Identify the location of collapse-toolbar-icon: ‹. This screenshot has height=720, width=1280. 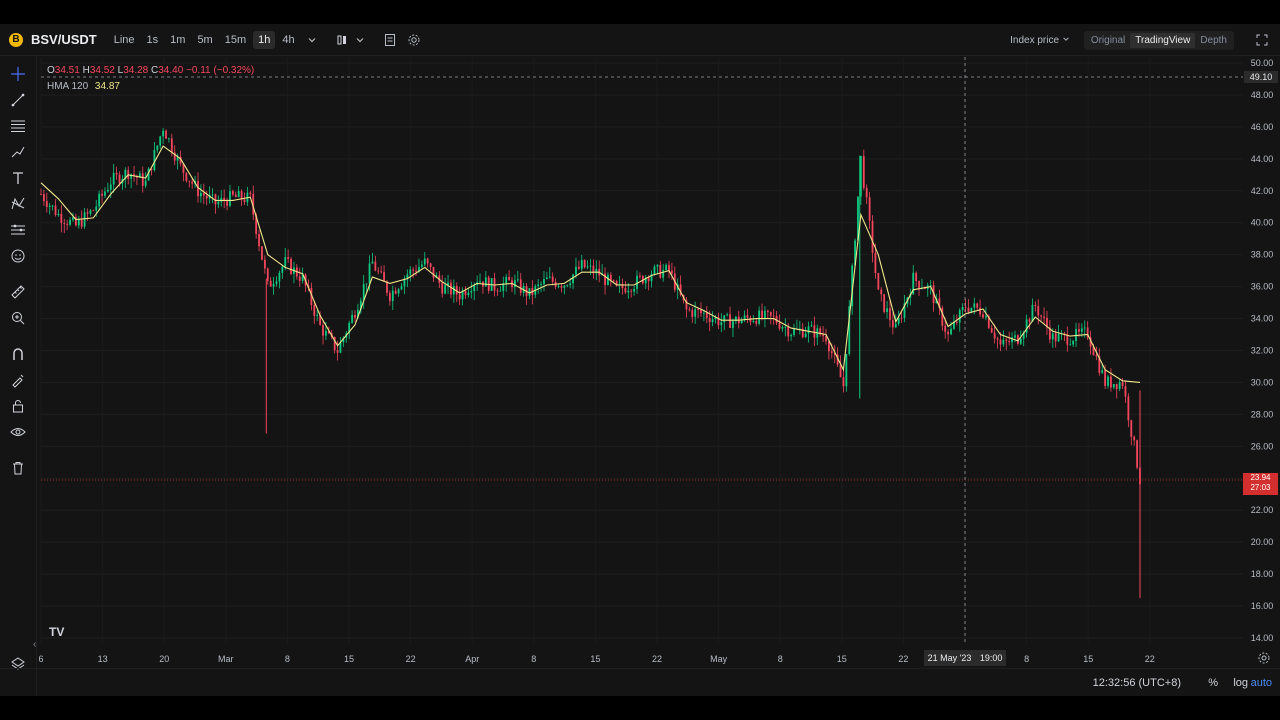
(37, 645).